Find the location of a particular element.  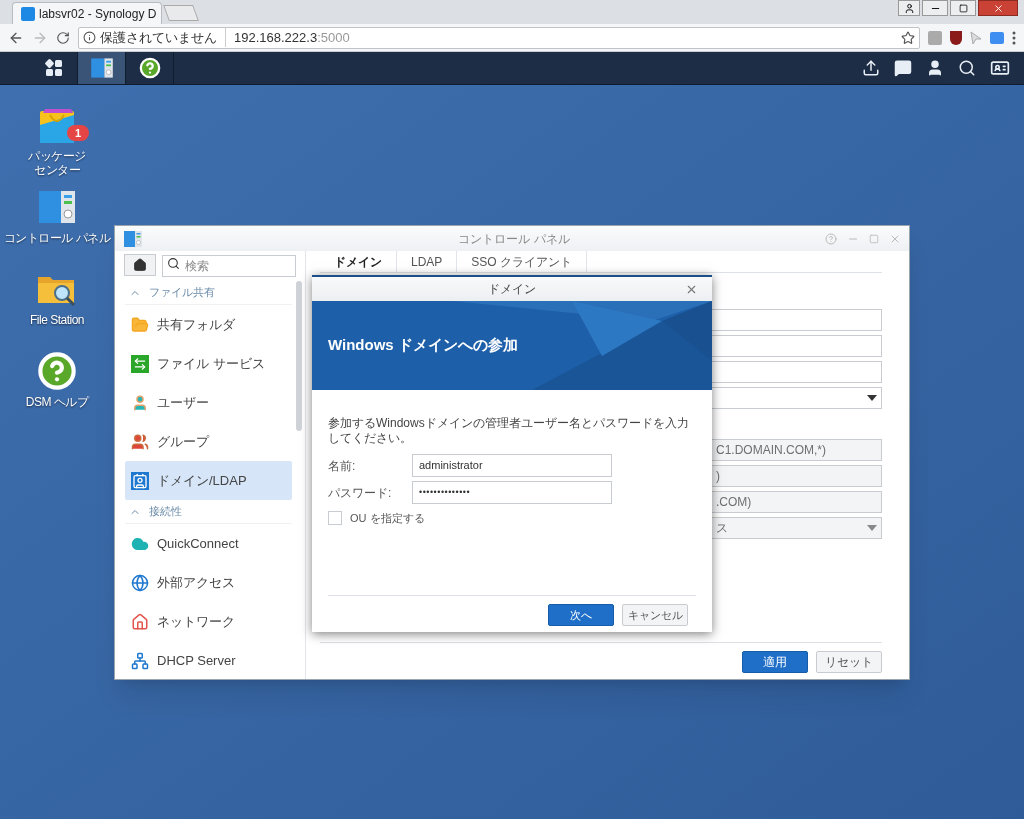

new-tab-button is located at coordinates (181, 13).